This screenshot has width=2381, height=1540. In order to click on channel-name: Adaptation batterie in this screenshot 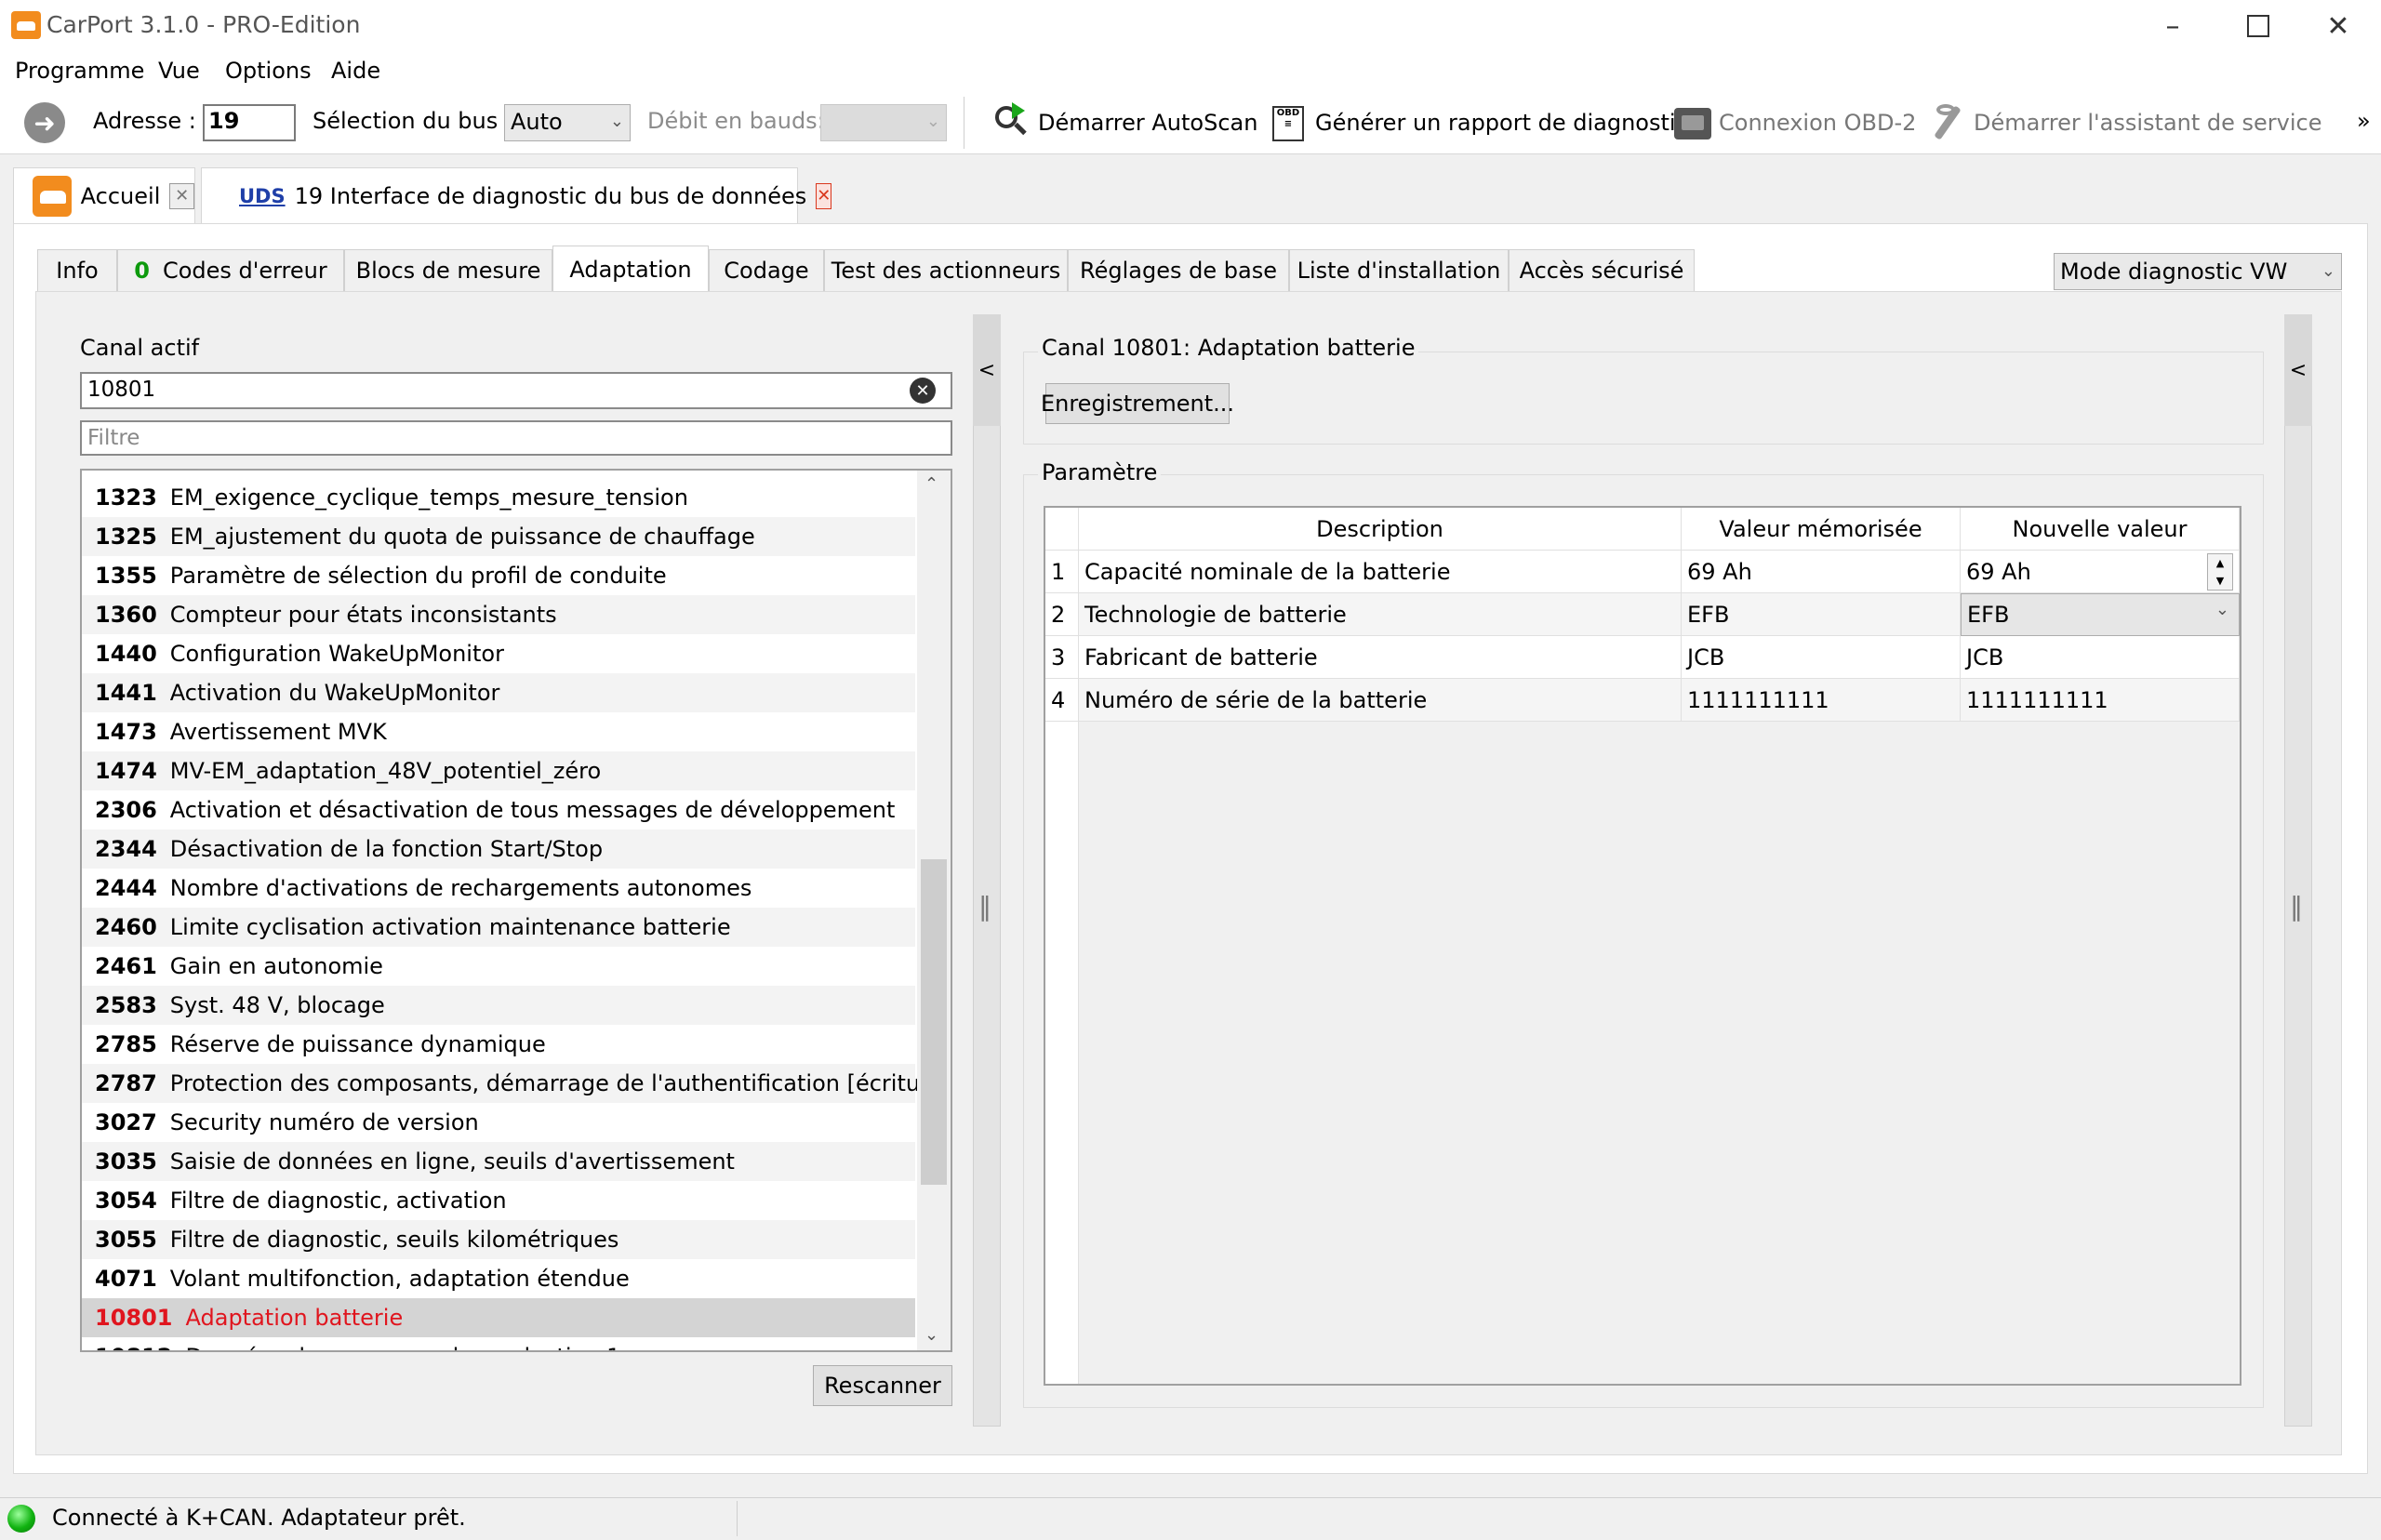, I will do `click(294, 1318)`.